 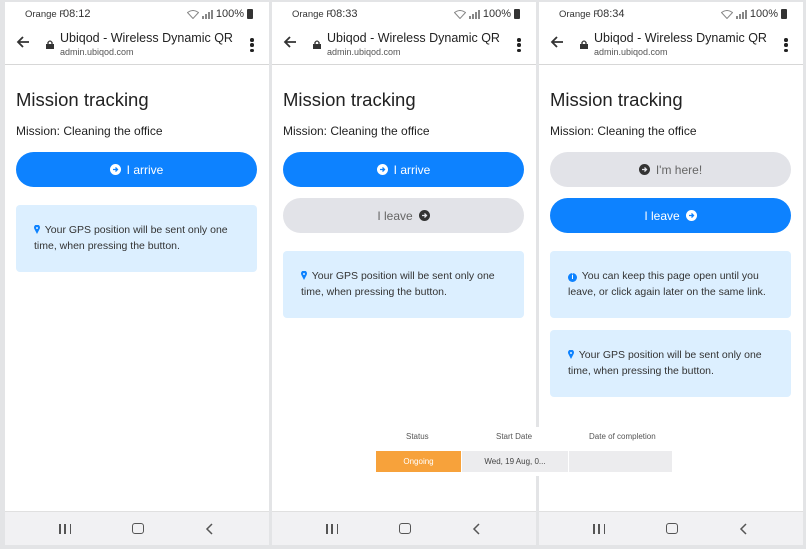 What do you see at coordinates (620, 461) in the screenshot?
I see `completion-date-cell` at bounding box center [620, 461].